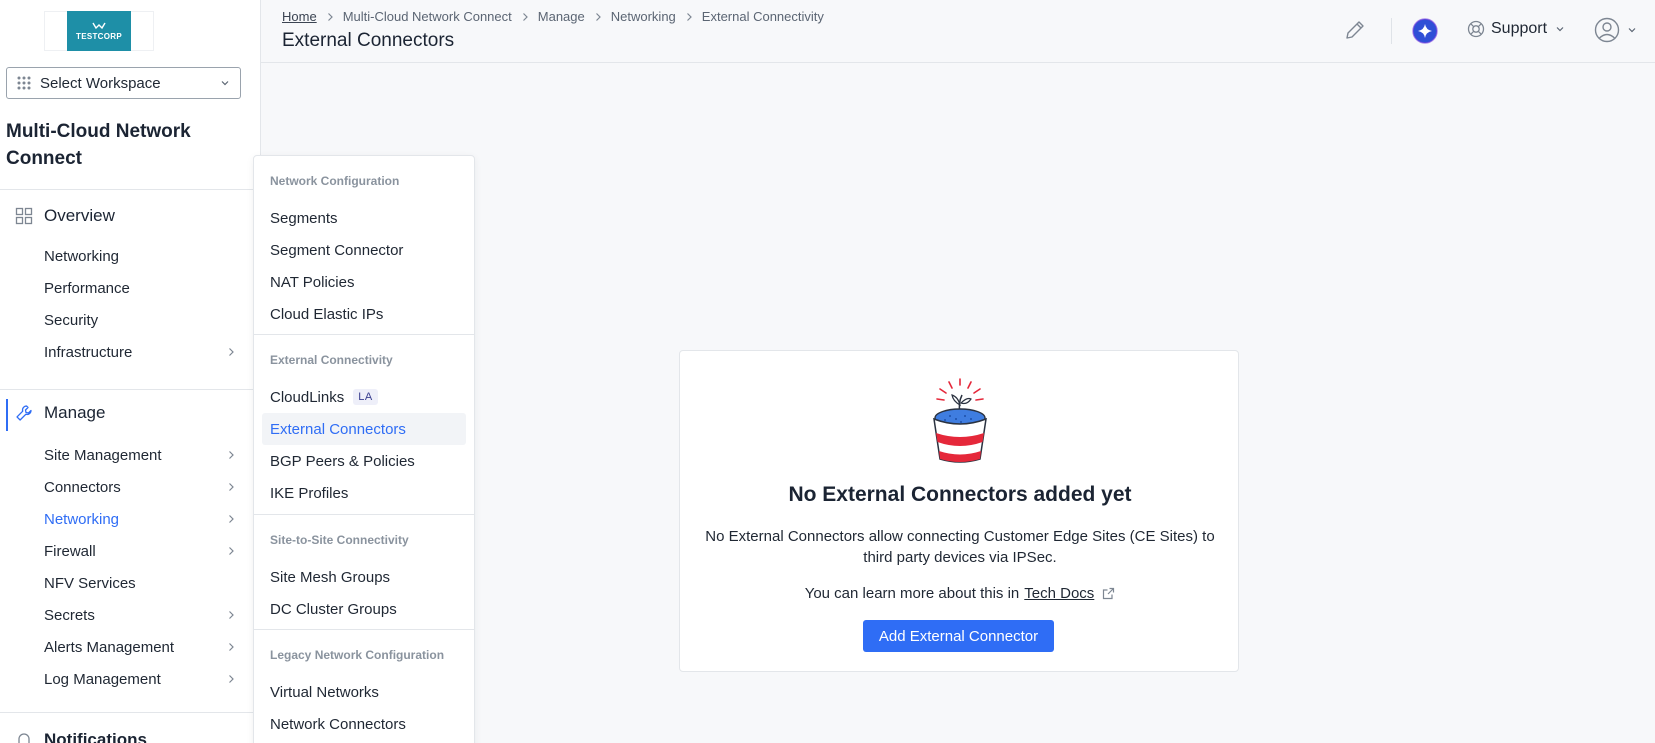 This screenshot has height=743, width=1655. What do you see at coordinates (364, 334) in the screenshot?
I see `flyout-divider` at bounding box center [364, 334].